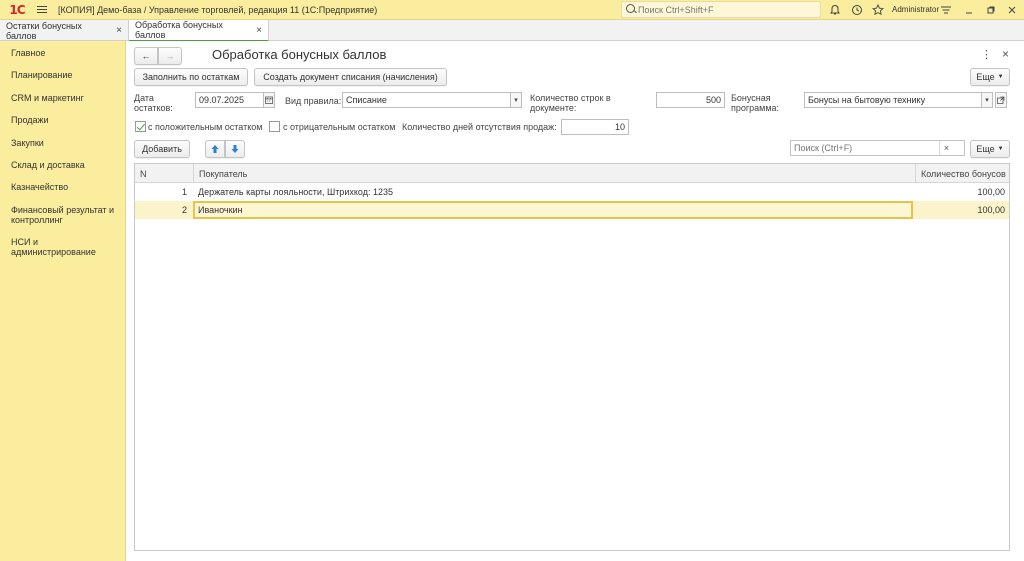  Describe the element at coordinates (17, 9) in the screenshot. I see `1c-logo: 1С` at that location.